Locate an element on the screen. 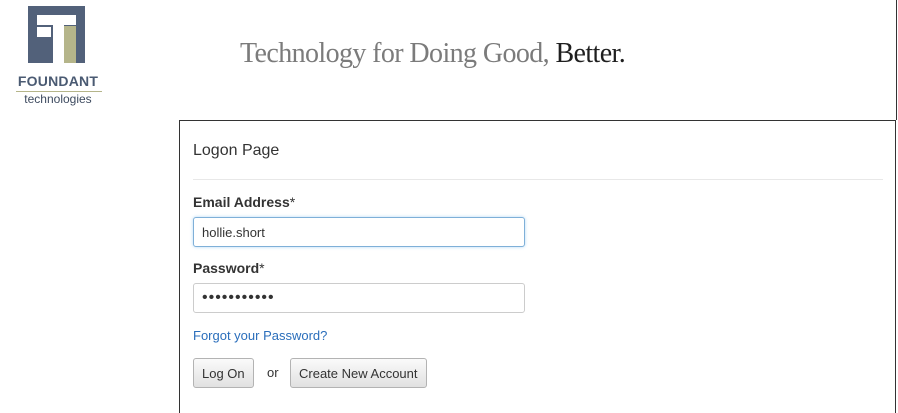  email-label: Email Address* is located at coordinates (244, 202).